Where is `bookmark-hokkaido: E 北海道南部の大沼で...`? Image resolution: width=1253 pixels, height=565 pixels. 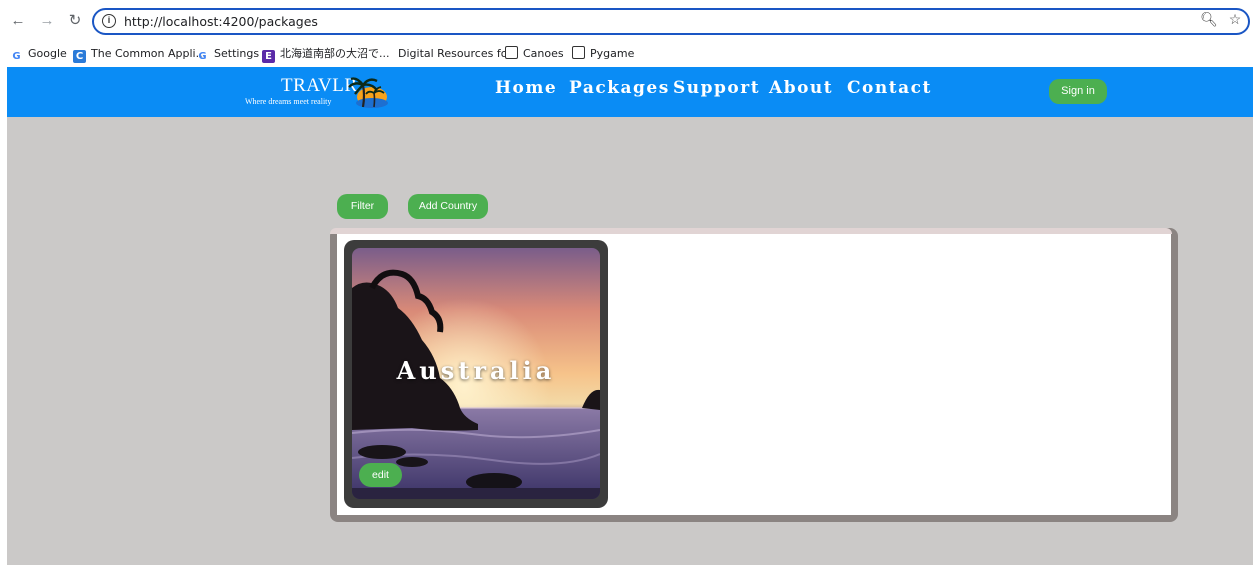 bookmark-hokkaido: E 北海道南部の大沼で... is located at coordinates (326, 54).